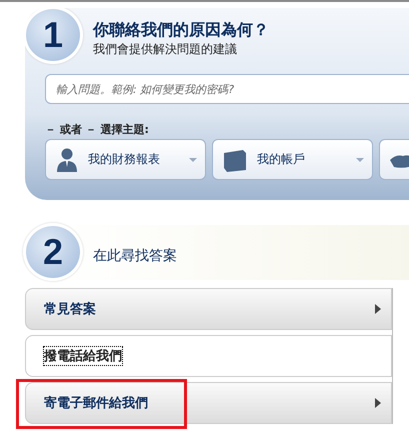 Image resolution: width=409 pixels, height=436 pixels. Describe the element at coordinates (208, 309) in the screenshot. I see `list-item: 常見答案` at that location.